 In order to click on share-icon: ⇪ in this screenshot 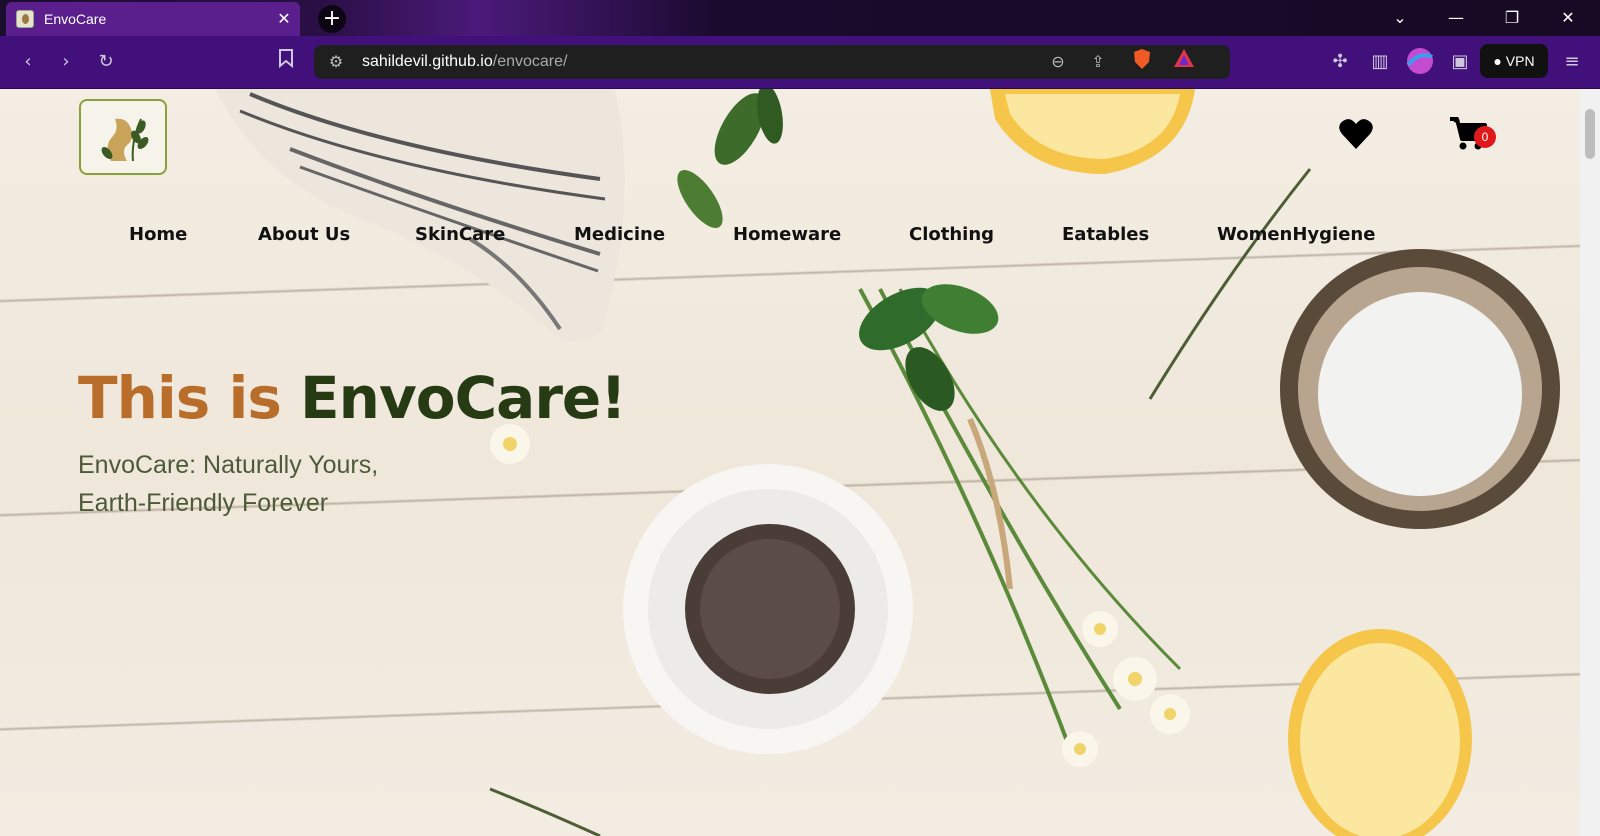, I will do `click(1098, 62)`.